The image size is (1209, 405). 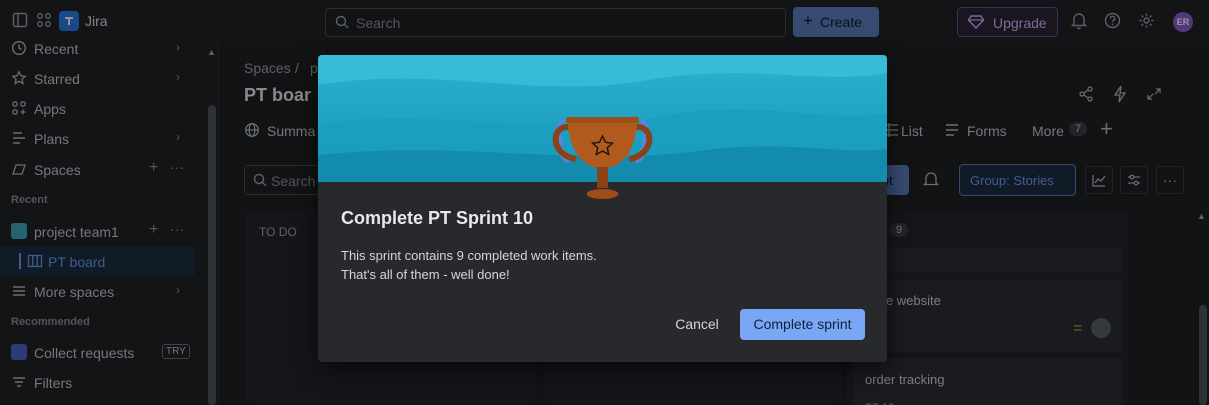 What do you see at coordinates (102, 48) in the screenshot?
I see `sidebar-item-recent: Recent ›` at bounding box center [102, 48].